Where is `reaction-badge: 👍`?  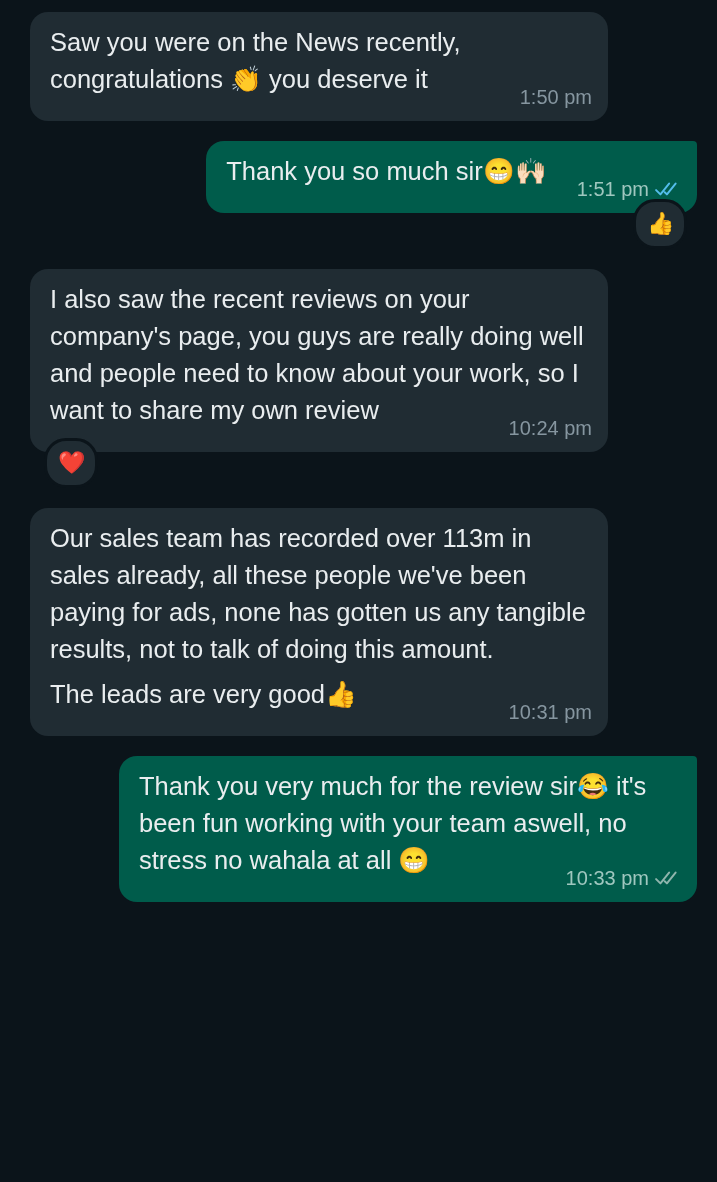
reaction-badge: 👍 is located at coordinates (660, 224).